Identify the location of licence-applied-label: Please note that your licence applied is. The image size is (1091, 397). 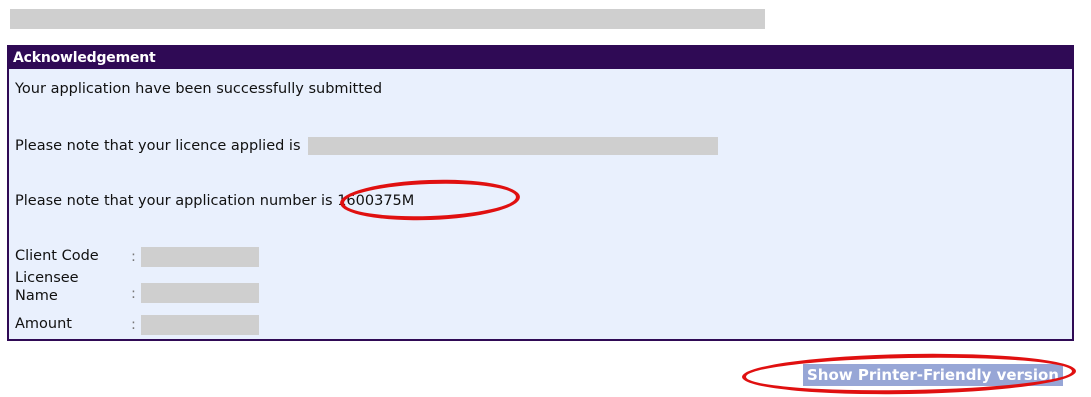
(158, 146).